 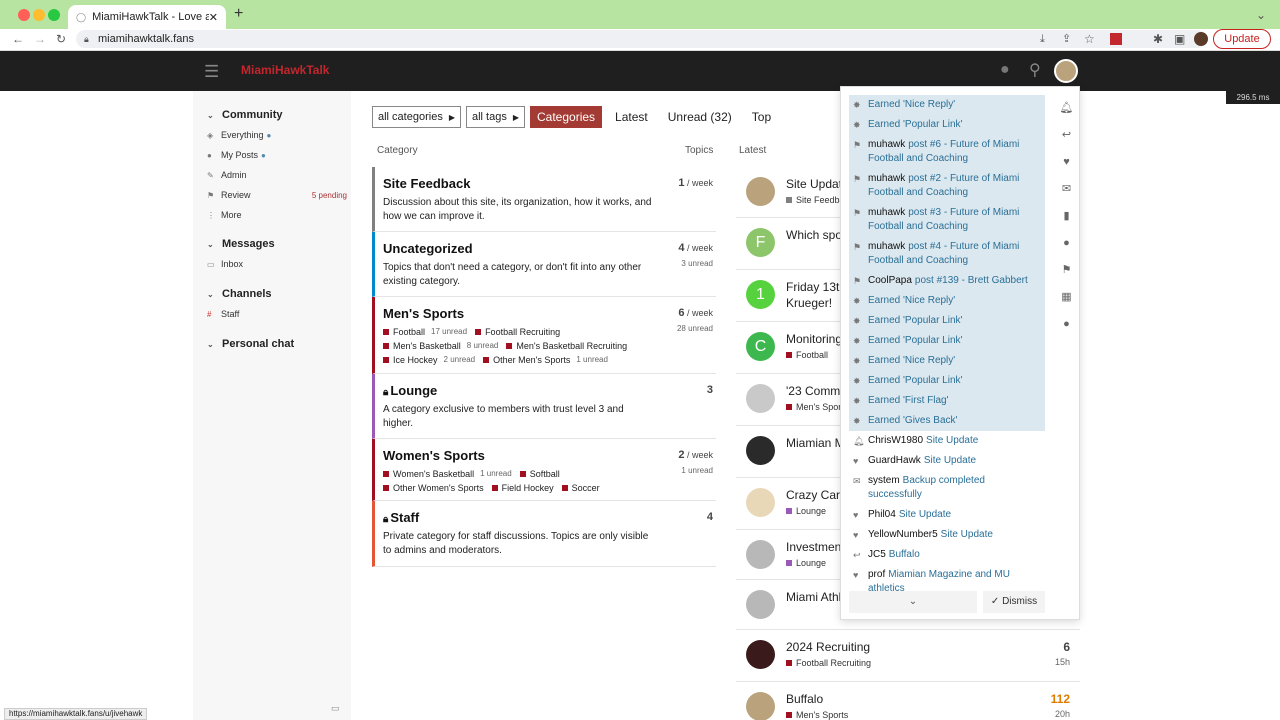 What do you see at coordinates (1201, 39) in the screenshot?
I see `profile-avatar` at bounding box center [1201, 39].